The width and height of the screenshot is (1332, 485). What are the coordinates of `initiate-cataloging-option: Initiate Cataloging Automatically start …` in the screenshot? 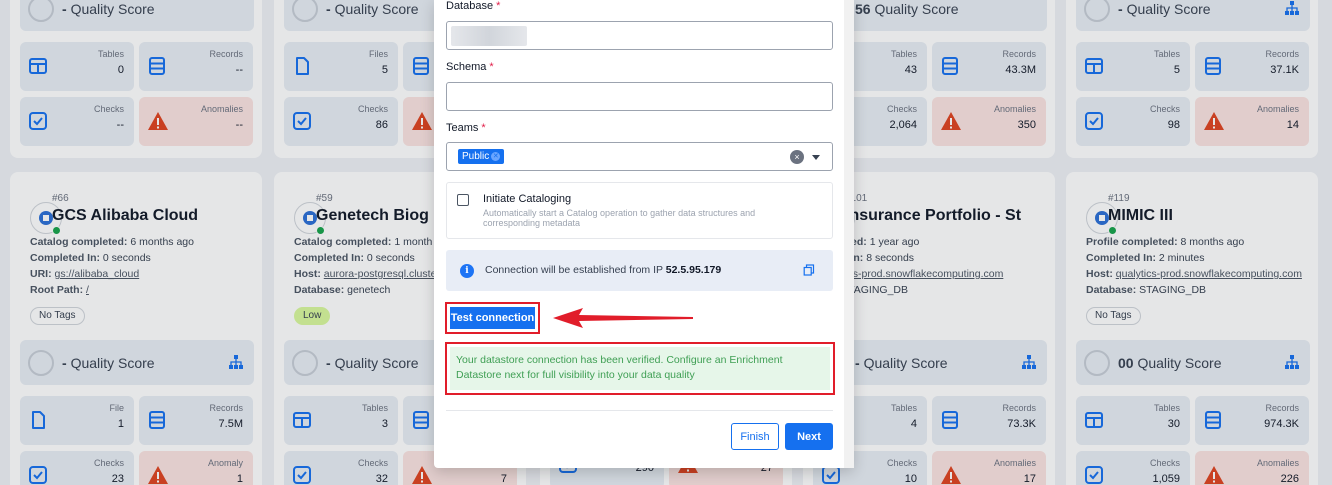 It's located at (639, 210).